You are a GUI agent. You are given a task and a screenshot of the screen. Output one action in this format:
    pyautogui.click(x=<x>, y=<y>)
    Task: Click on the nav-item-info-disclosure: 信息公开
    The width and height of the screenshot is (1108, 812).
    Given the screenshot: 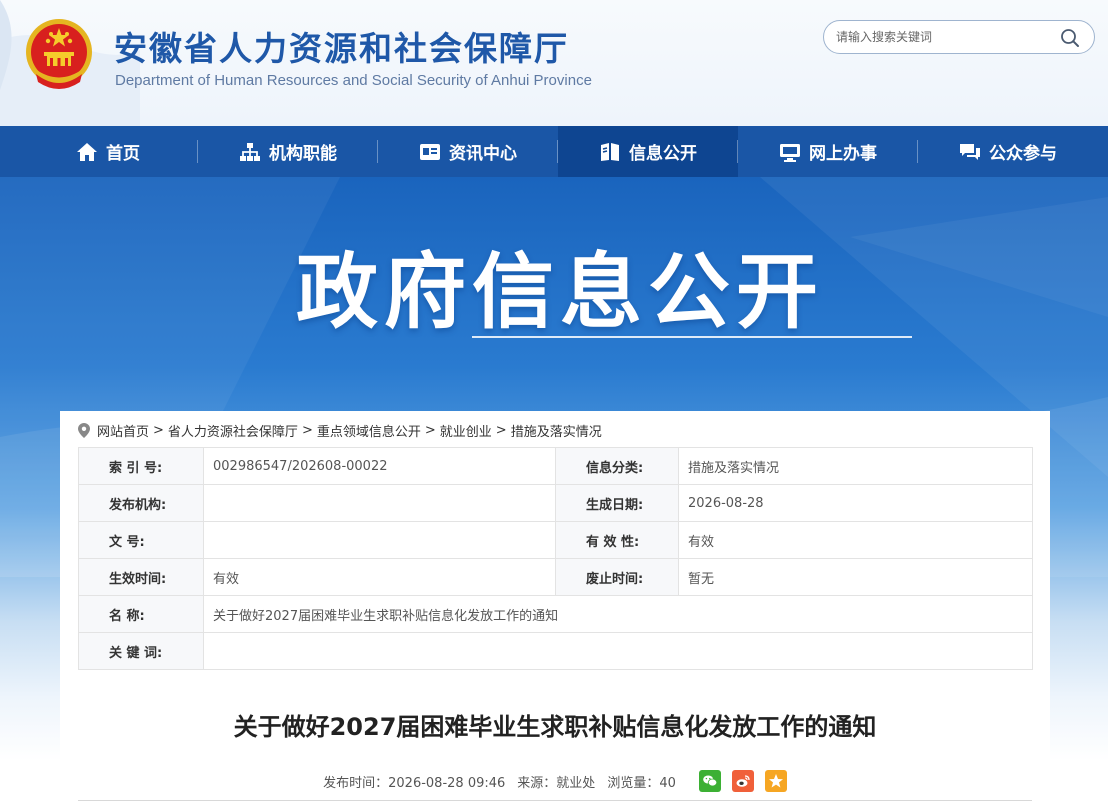 What is the action you would take?
    pyautogui.click(x=648, y=151)
    